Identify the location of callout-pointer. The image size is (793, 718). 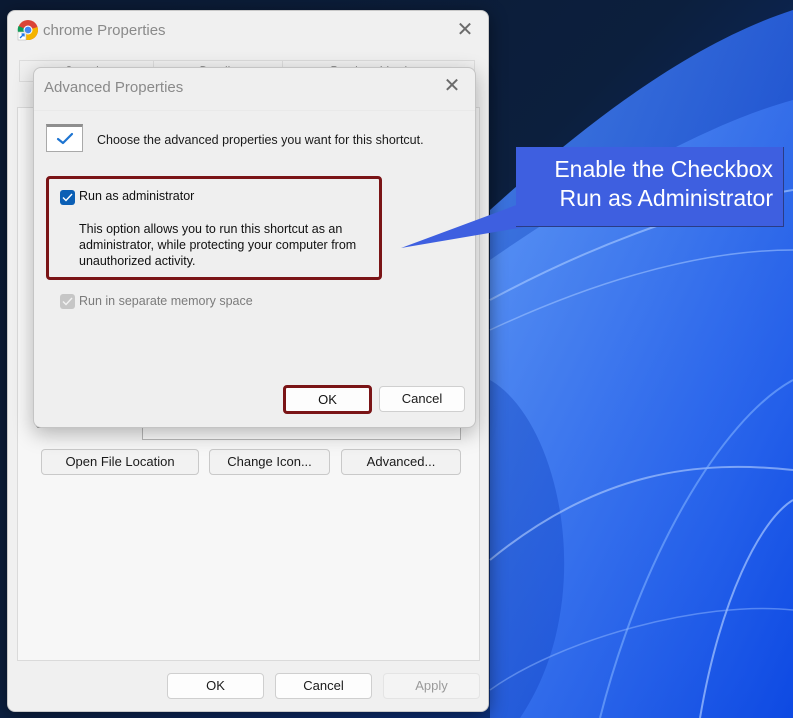
(465, 224).